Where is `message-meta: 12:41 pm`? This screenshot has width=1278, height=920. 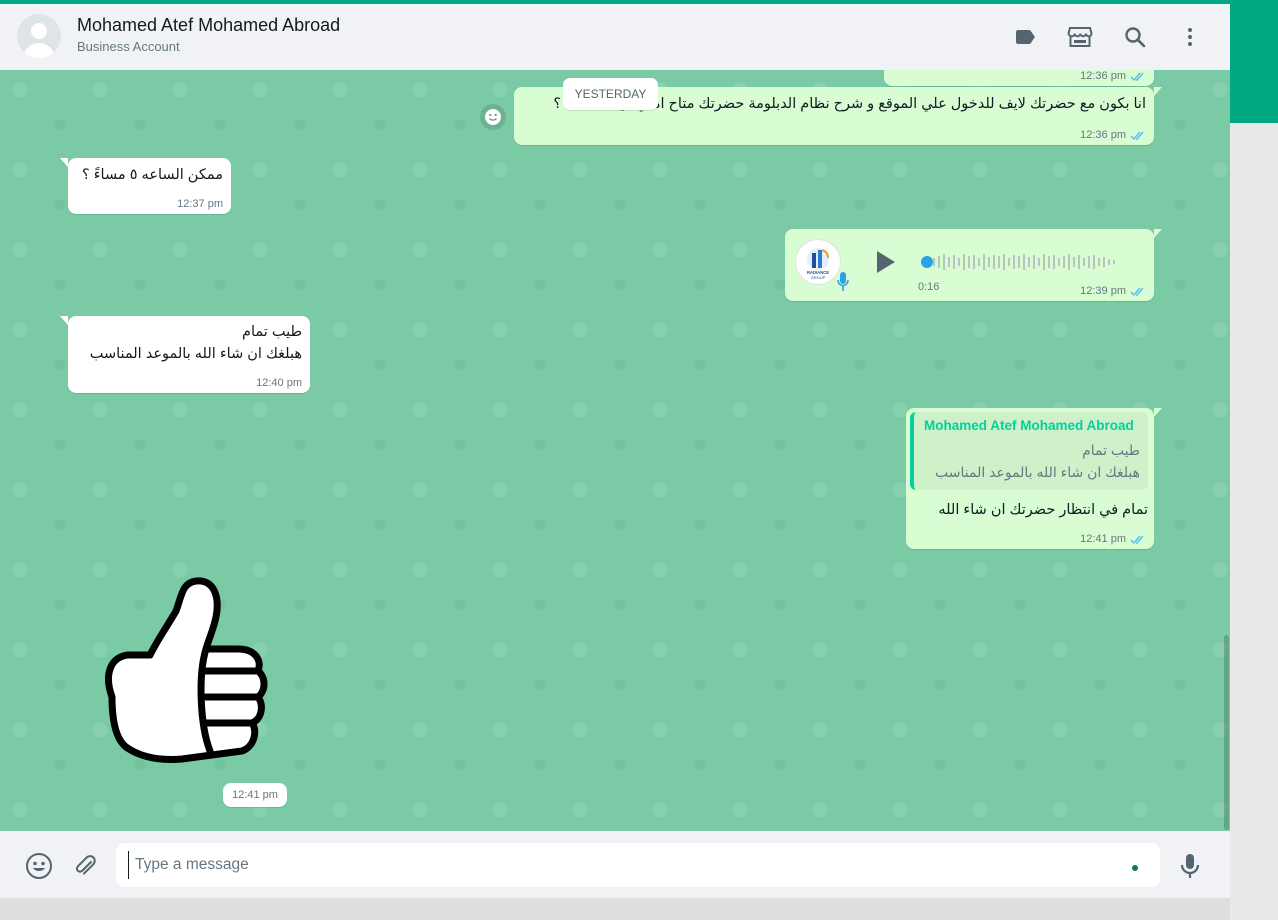 message-meta: 12:41 pm is located at coordinates (1113, 539).